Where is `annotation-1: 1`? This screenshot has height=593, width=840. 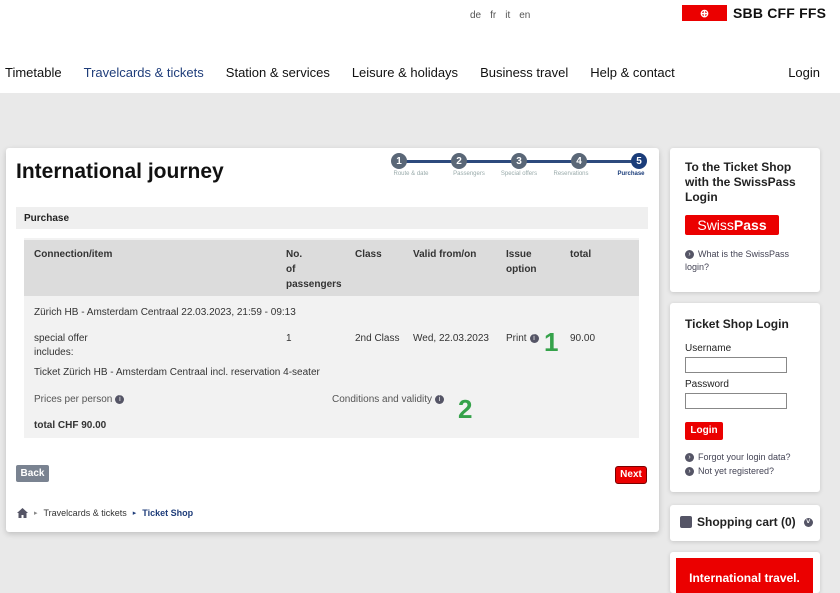 annotation-1: 1 is located at coordinates (551, 342).